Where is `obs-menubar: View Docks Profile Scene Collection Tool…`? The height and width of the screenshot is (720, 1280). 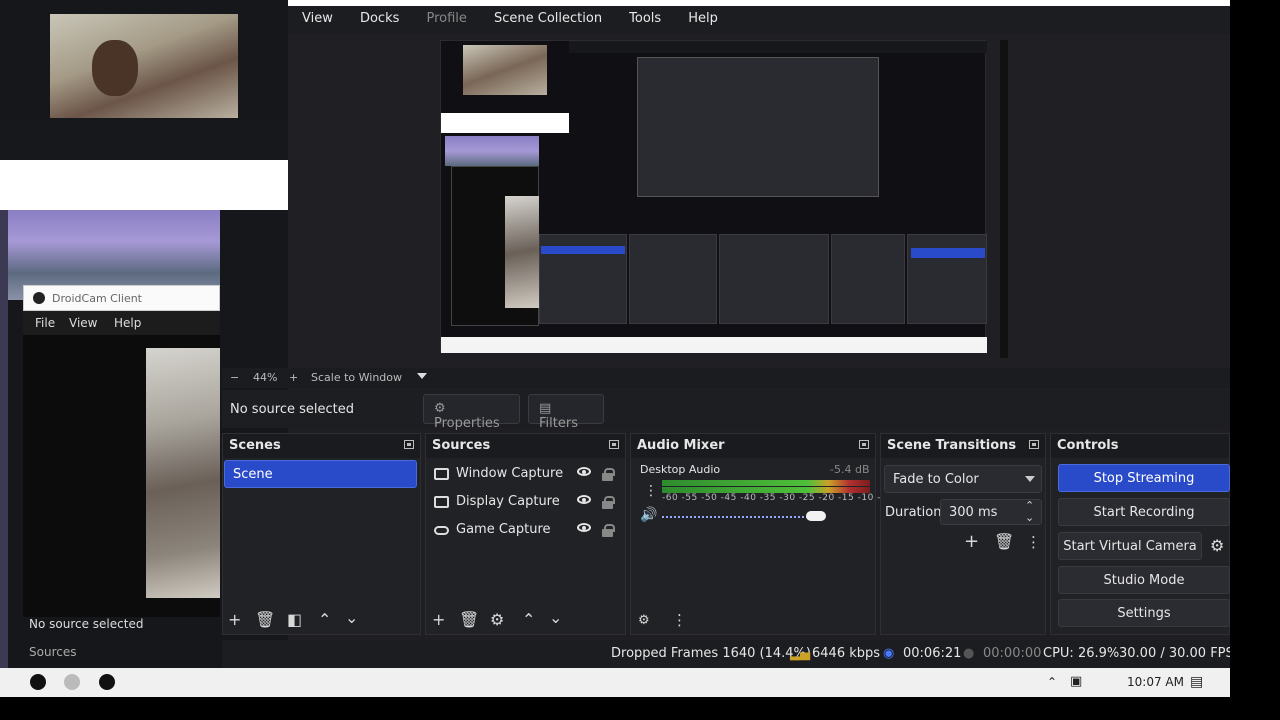 obs-menubar: View Docks Profile Scene Collection Tool… is located at coordinates (759, 17).